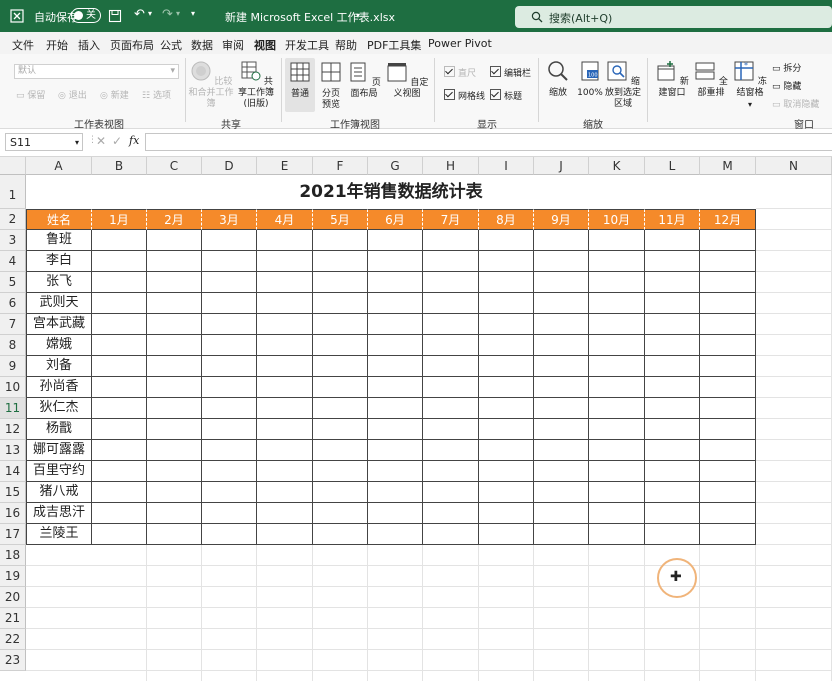  Describe the element at coordinates (340, 219) in the screenshot. I see `header-cell-month: 5月` at that location.